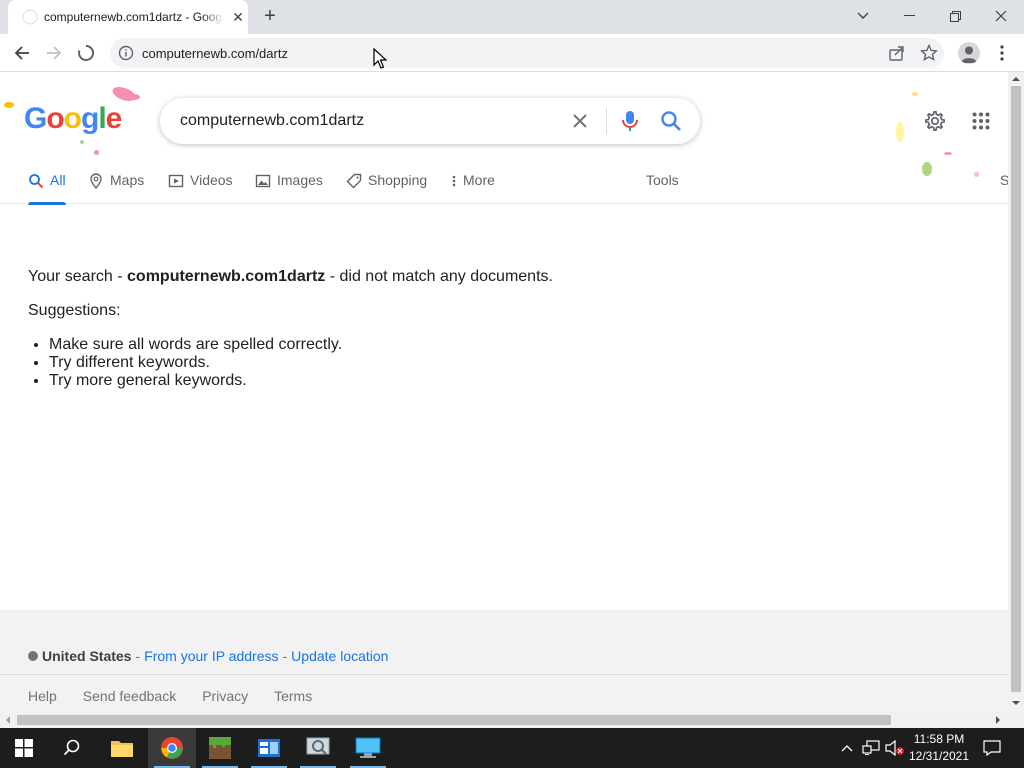  Describe the element at coordinates (33, 656) in the screenshot. I see `location-dot-icon` at that location.